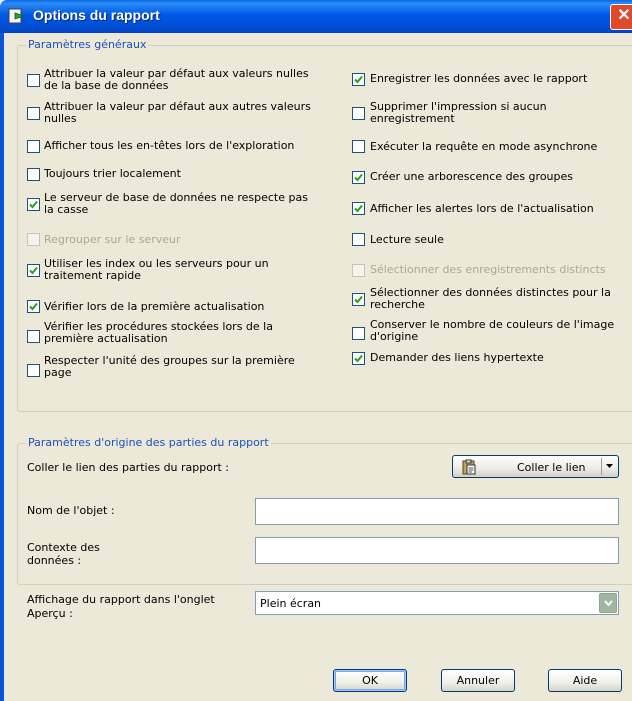 This screenshot has width=632, height=701. Describe the element at coordinates (63, 547) in the screenshot. I see `data-context-label: Contexte des` at that location.